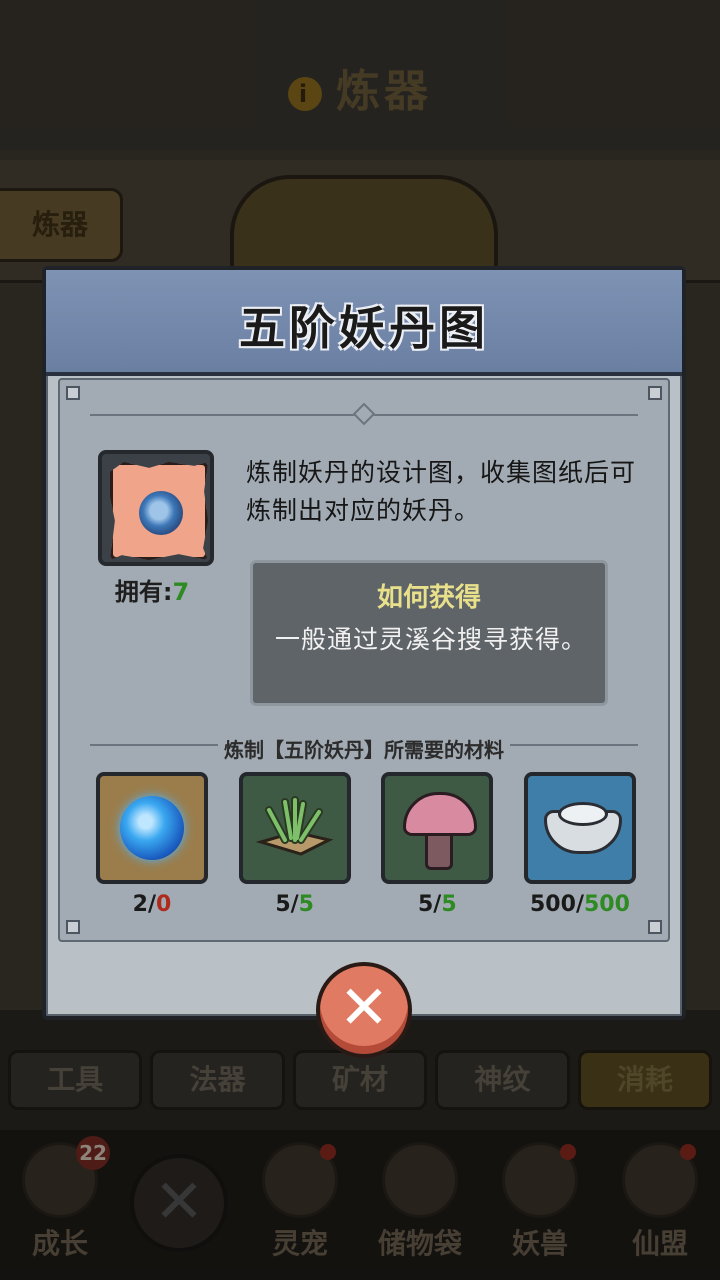 This screenshot has width=720, height=1280. I want to click on item-icon-frame, so click(156, 508).